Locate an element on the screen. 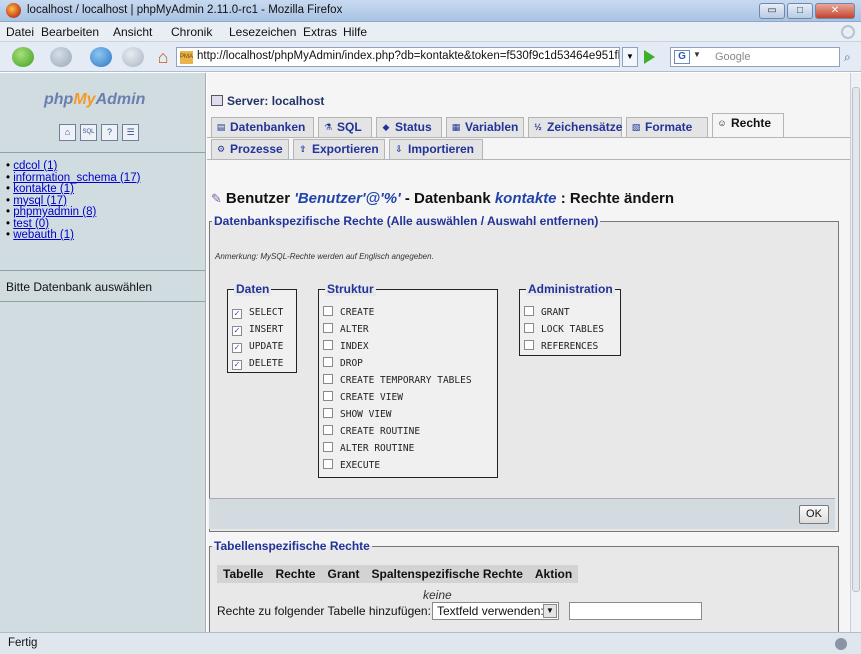 The height and width of the screenshot is (654, 861). user-name: 'Benutzer'@'%' is located at coordinates (347, 198).